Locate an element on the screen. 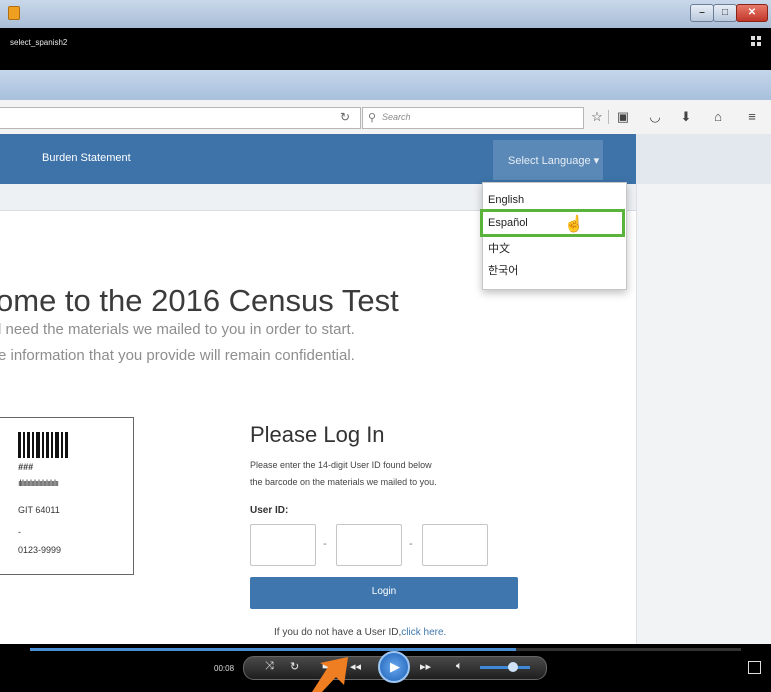  seek-bar-remaining is located at coordinates (628, 649).